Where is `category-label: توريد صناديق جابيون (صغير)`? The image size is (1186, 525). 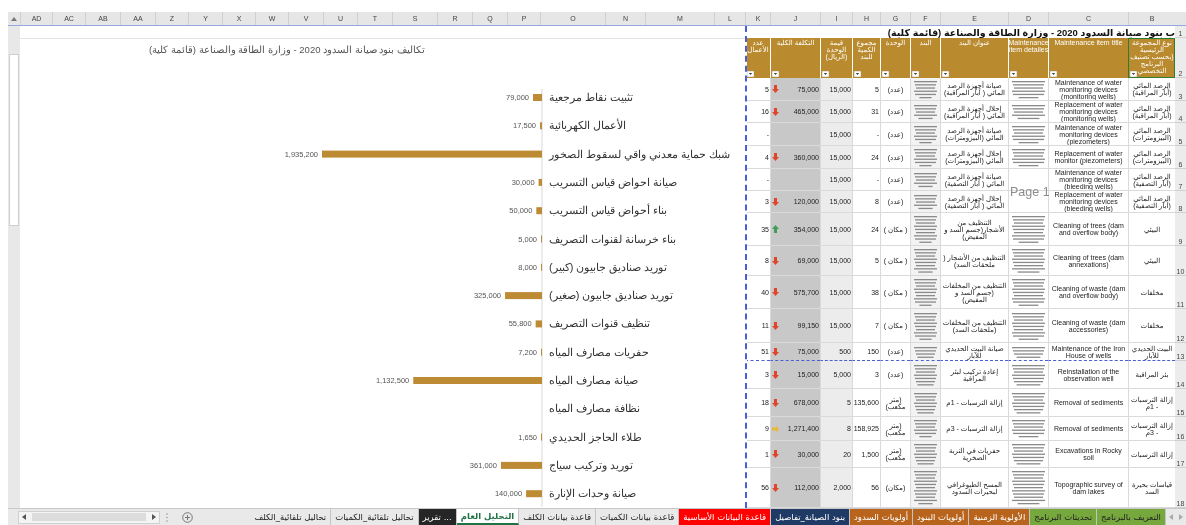
category-label: توريد صناديق جابيون (صغير) is located at coordinates (611, 295).